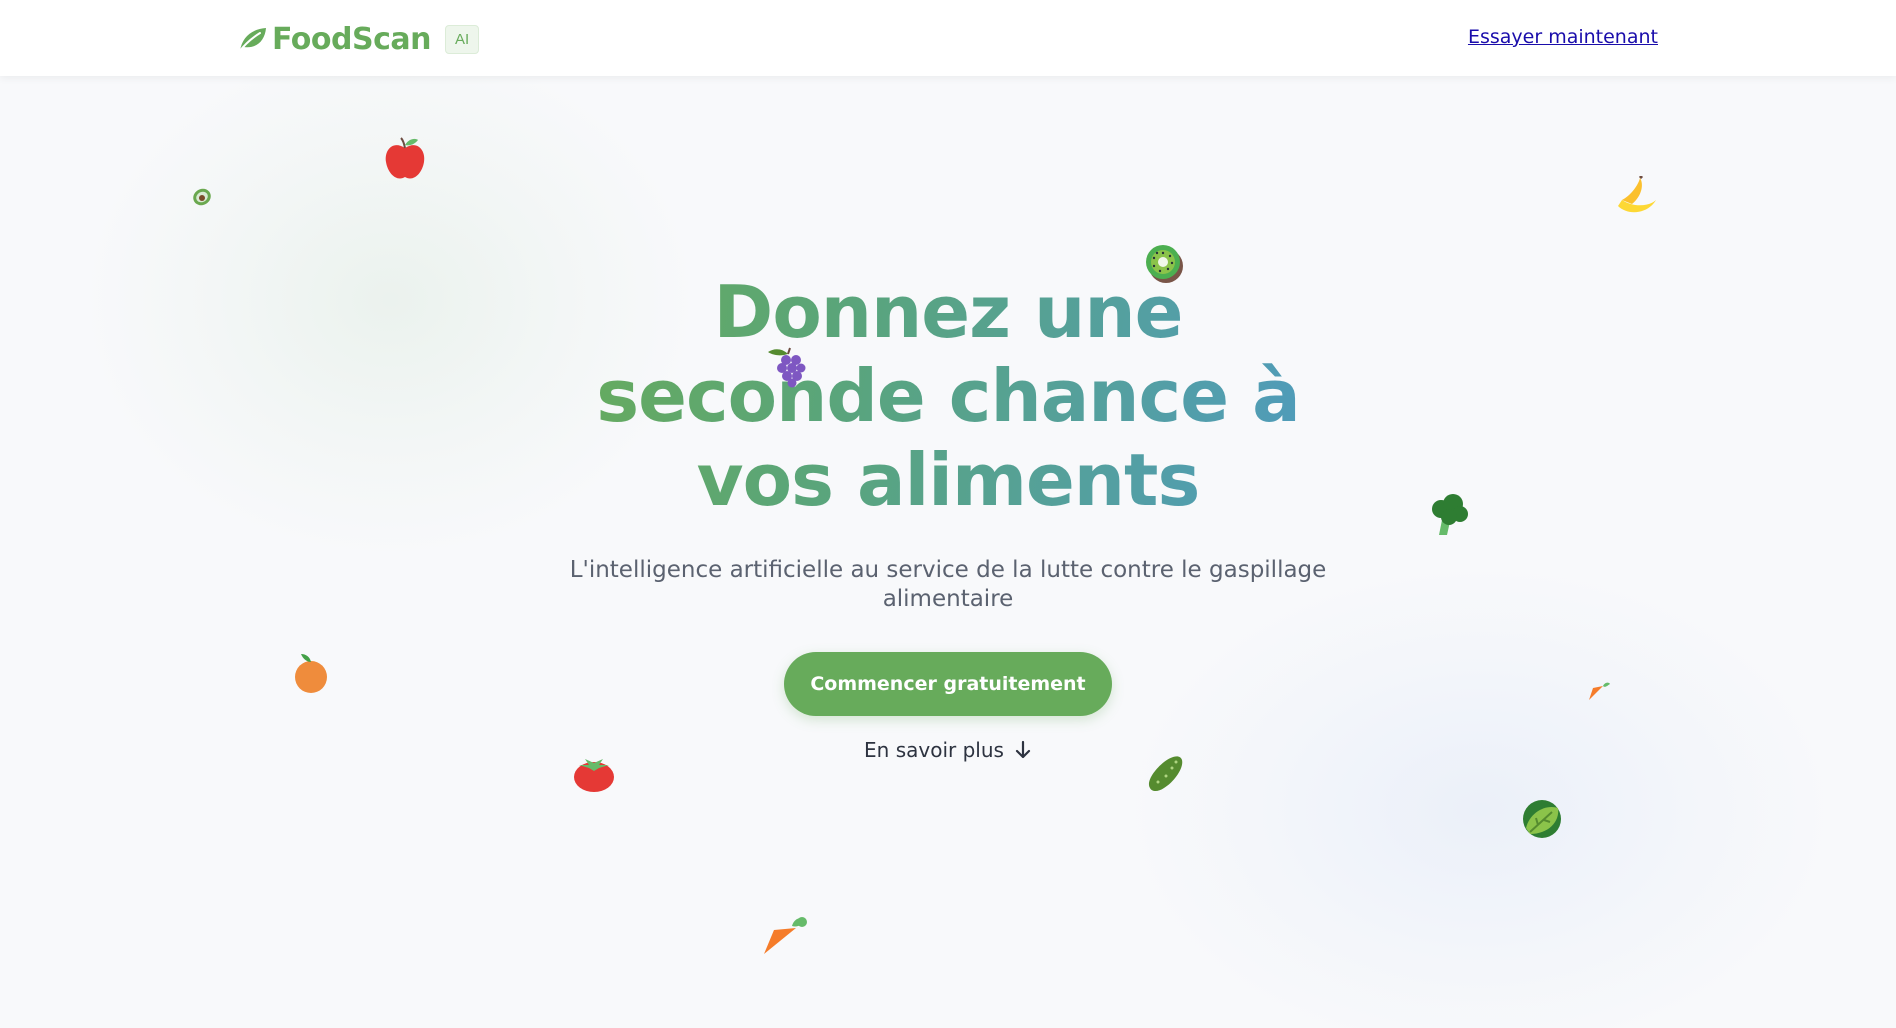  Describe the element at coordinates (351, 39) in the screenshot. I see `logo-text: FoodScan` at that location.